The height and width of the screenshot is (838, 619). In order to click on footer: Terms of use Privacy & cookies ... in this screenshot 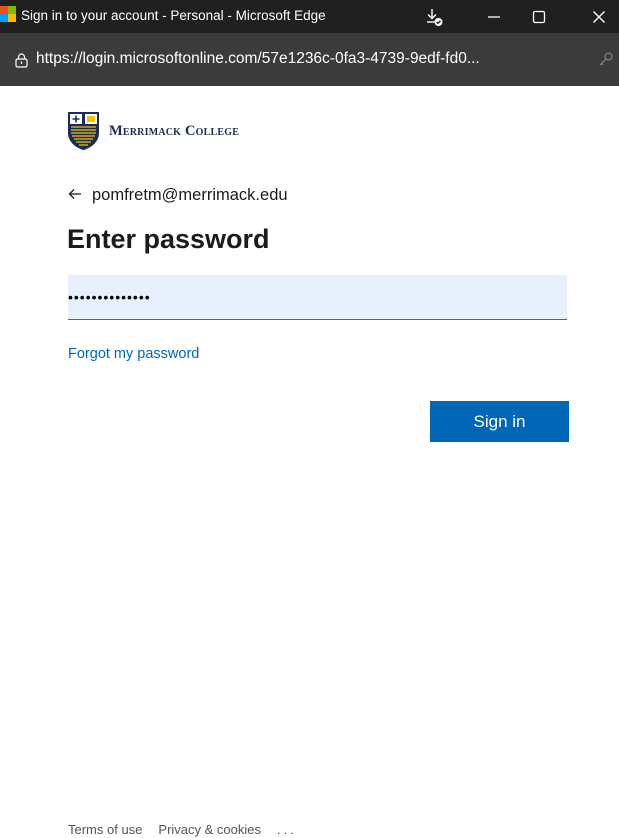, I will do `click(182, 829)`.